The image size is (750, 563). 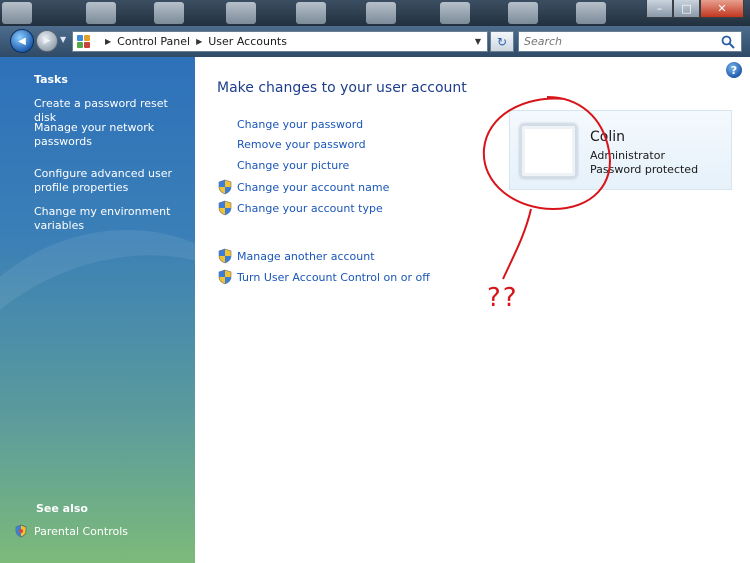 What do you see at coordinates (247, 41) in the screenshot?
I see `breadcrumb-user-accounts: User Accounts` at bounding box center [247, 41].